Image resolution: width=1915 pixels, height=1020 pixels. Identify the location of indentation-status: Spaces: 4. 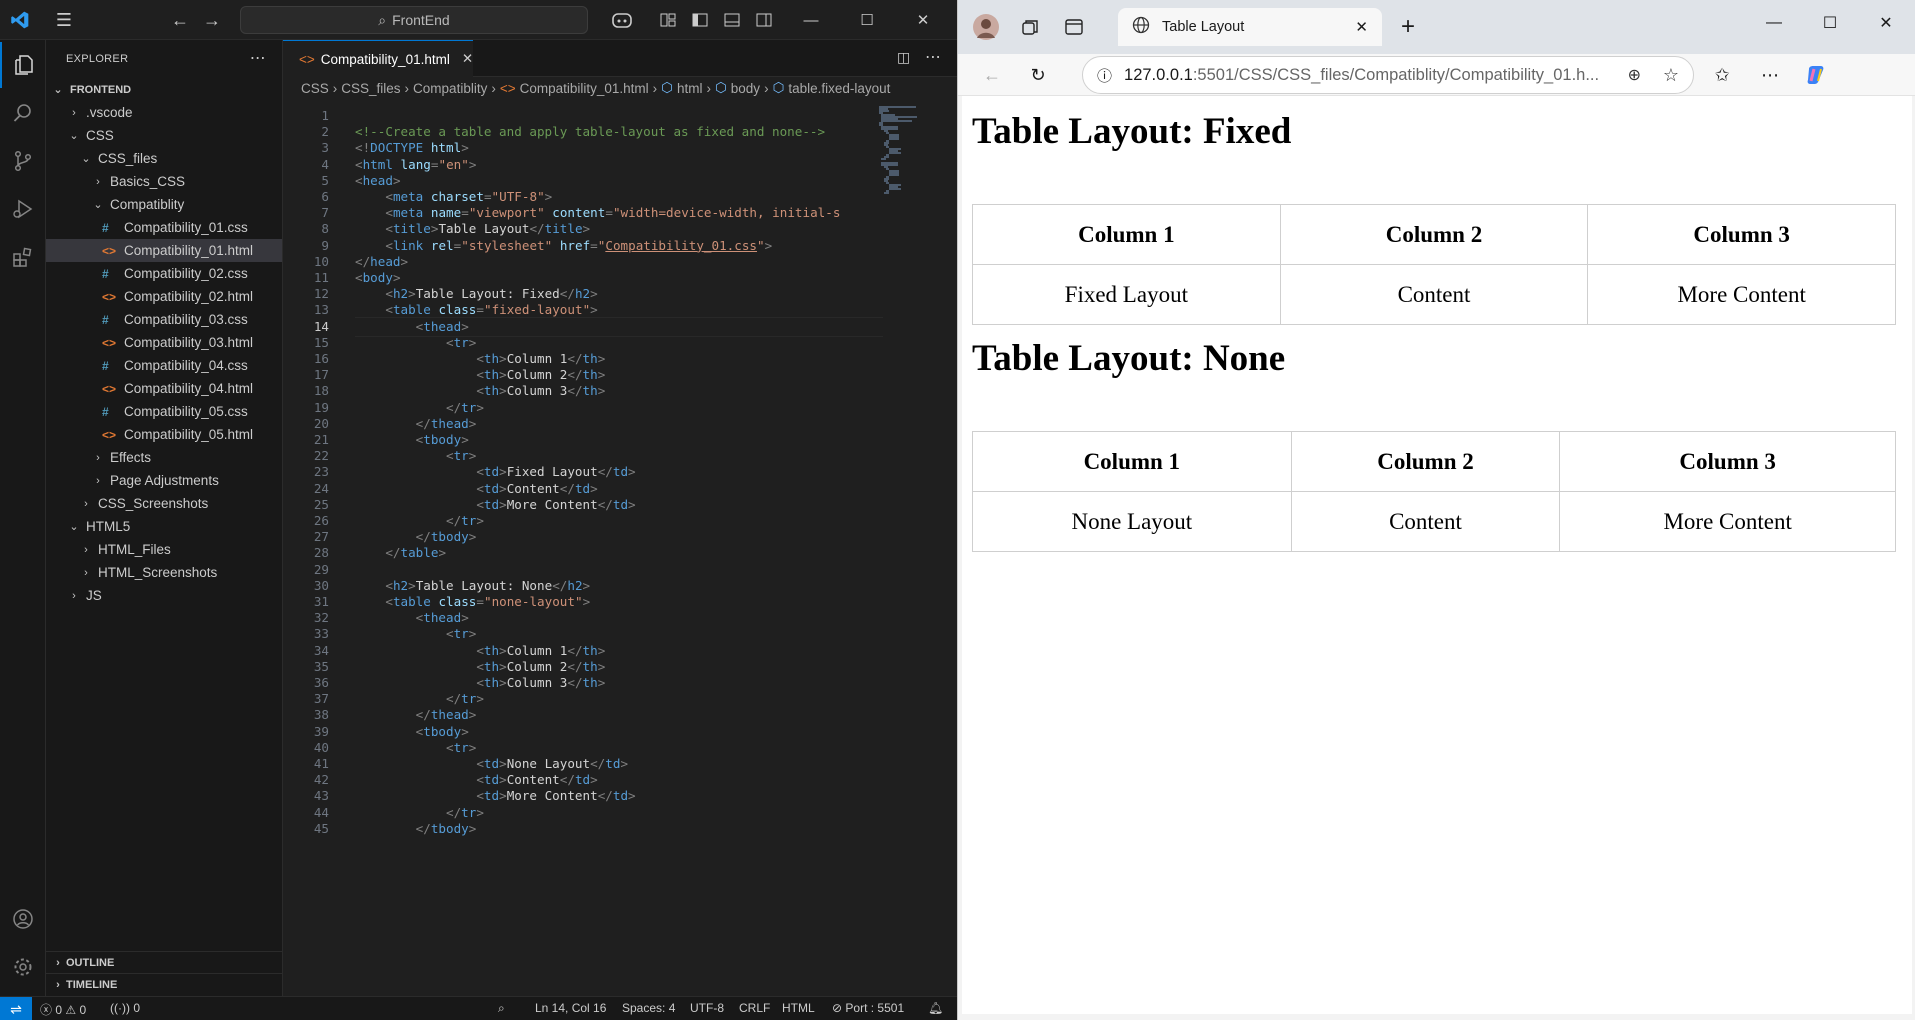
(648, 1008).